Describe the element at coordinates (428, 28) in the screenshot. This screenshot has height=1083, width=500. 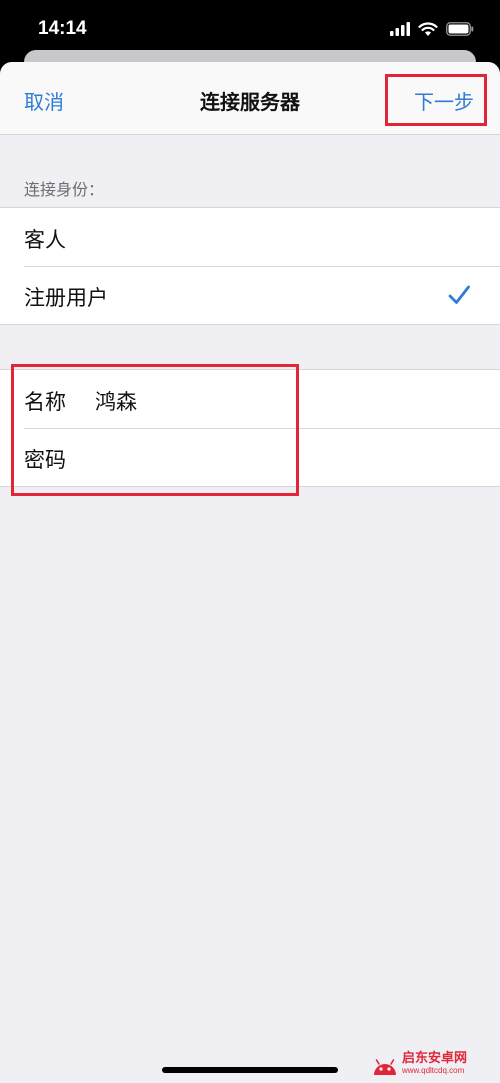
I see `wifi-icon` at that location.